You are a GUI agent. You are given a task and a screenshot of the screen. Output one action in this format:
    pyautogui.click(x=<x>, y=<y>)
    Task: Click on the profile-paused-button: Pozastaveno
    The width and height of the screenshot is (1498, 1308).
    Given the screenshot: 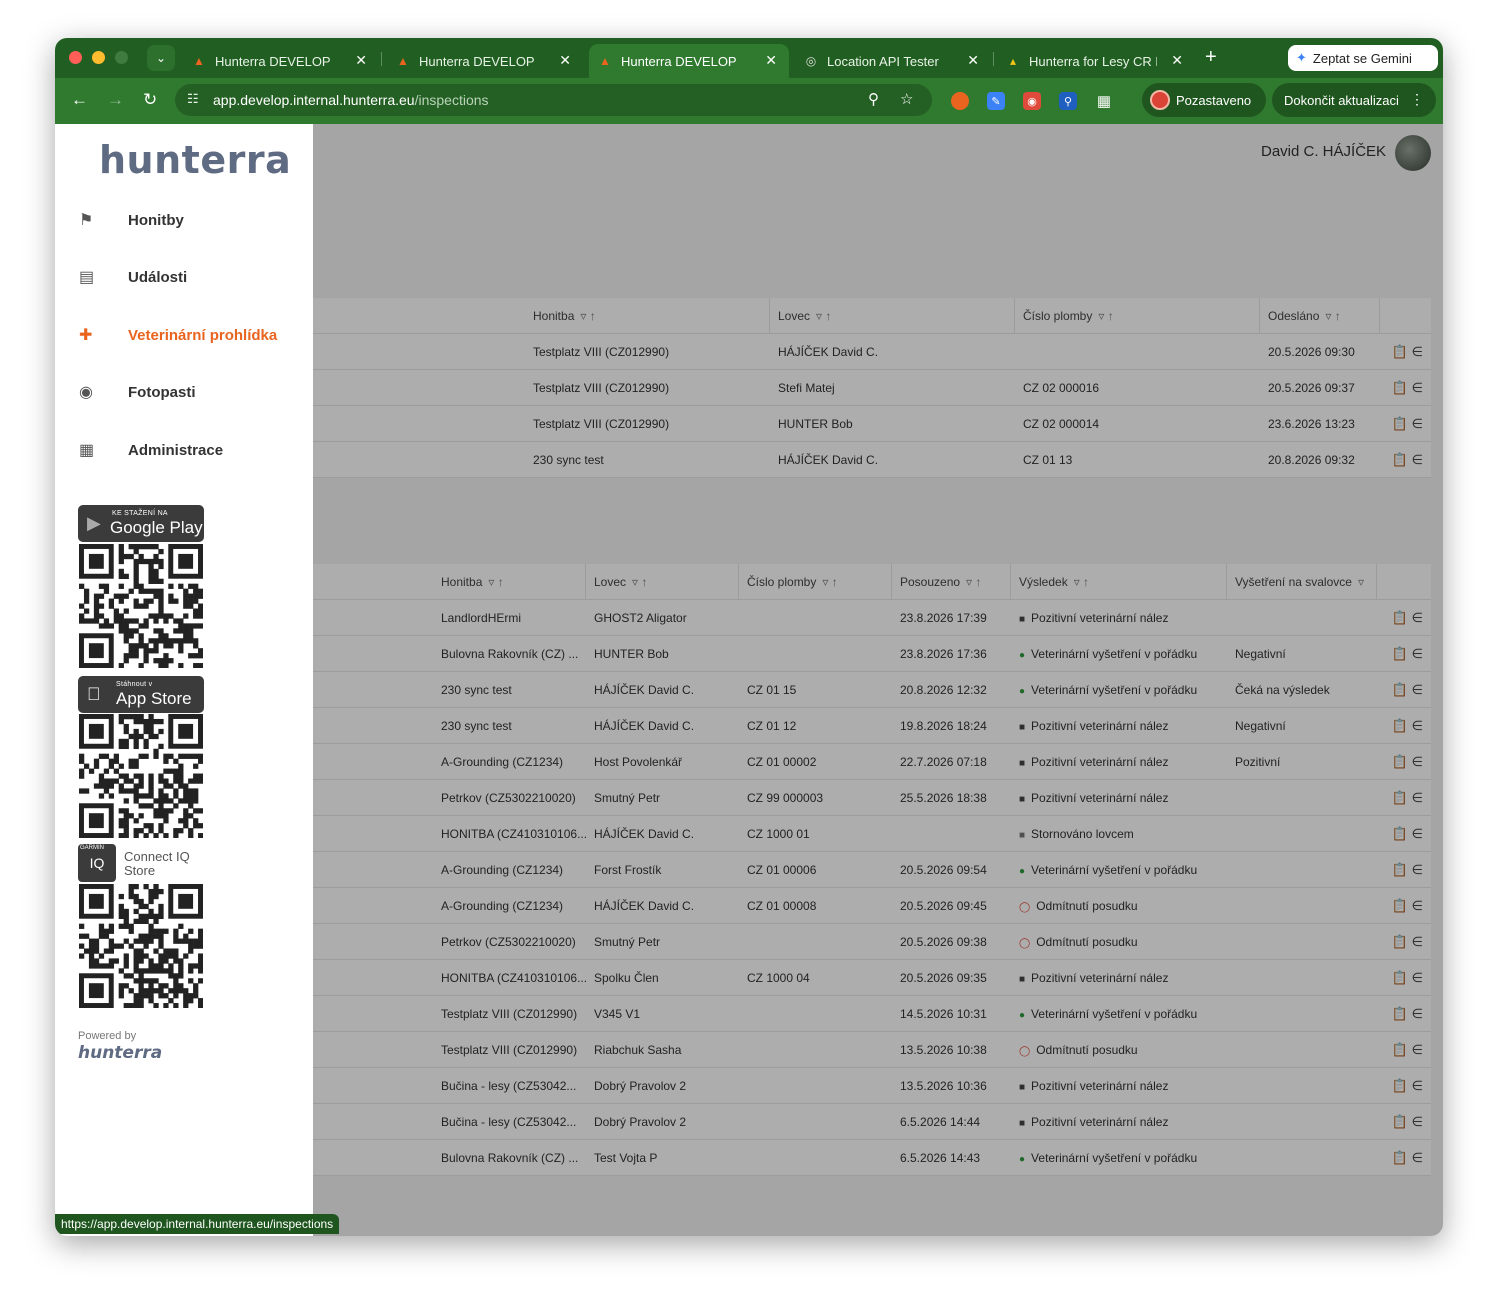 What is the action you would take?
    pyautogui.click(x=1204, y=100)
    